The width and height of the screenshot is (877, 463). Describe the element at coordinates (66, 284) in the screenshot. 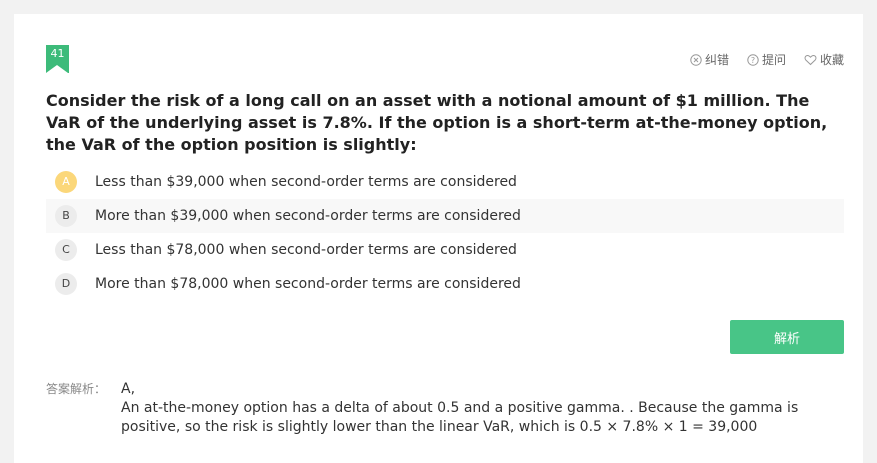

I see `option-d-letter: D` at that location.